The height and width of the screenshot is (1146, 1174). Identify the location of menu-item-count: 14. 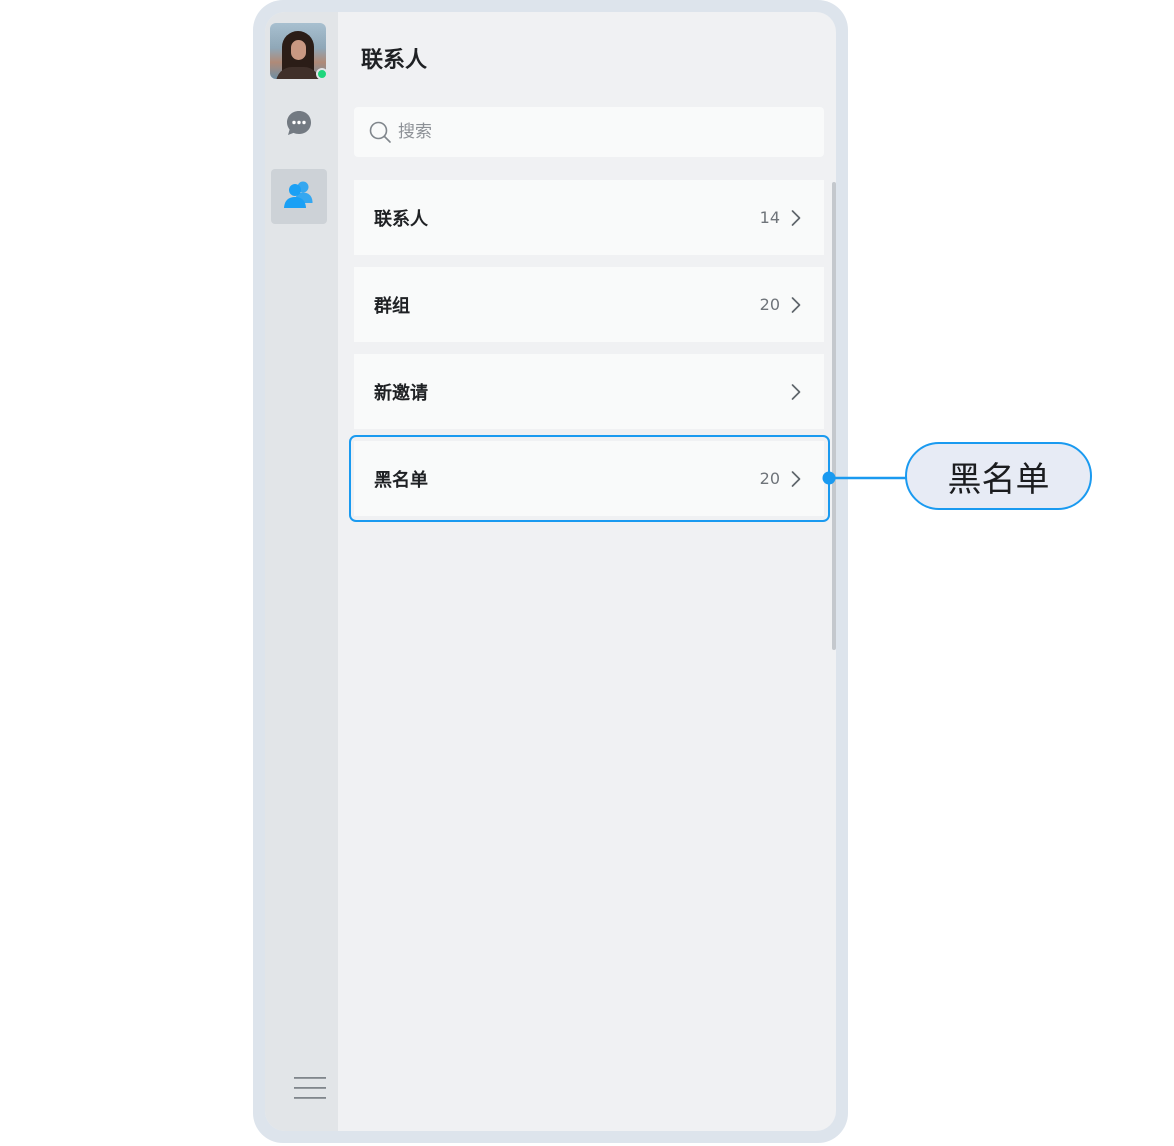
(769, 217).